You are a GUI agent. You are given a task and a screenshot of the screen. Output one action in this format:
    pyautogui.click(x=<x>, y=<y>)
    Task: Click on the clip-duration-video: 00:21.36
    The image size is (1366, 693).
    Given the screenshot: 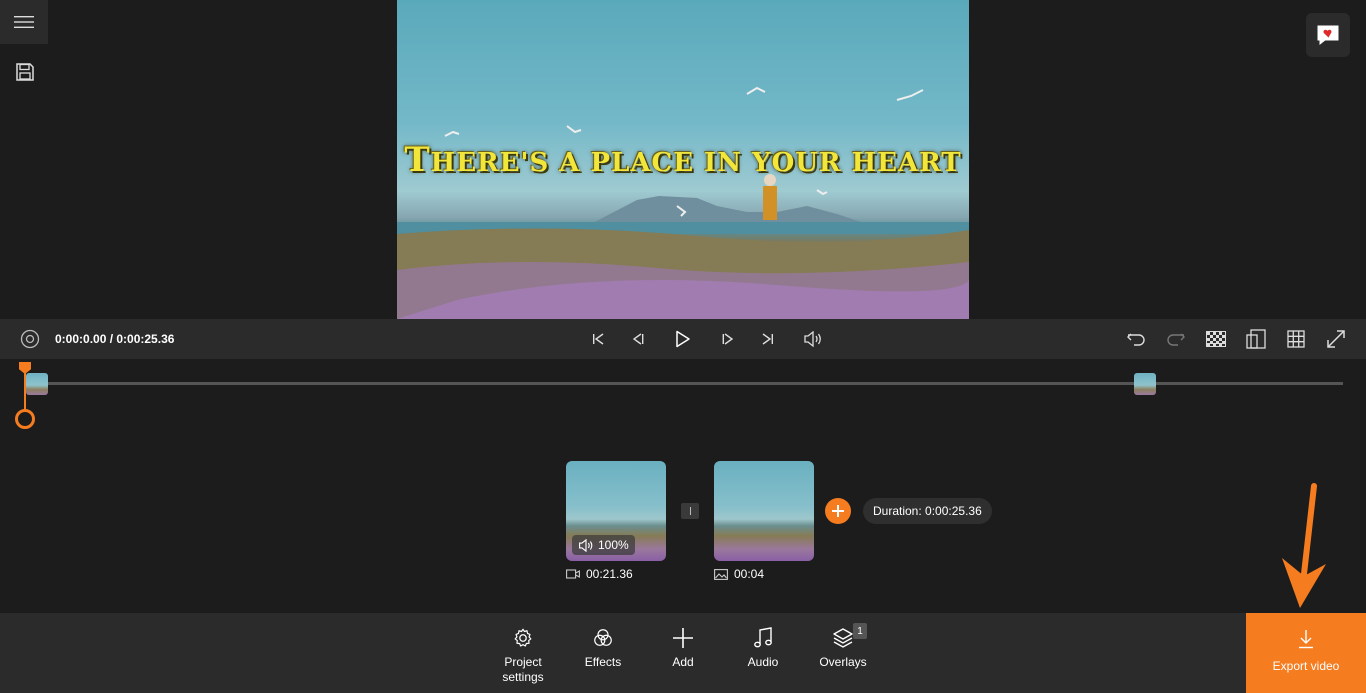 What is the action you would take?
    pyautogui.click(x=599, y=574)
    